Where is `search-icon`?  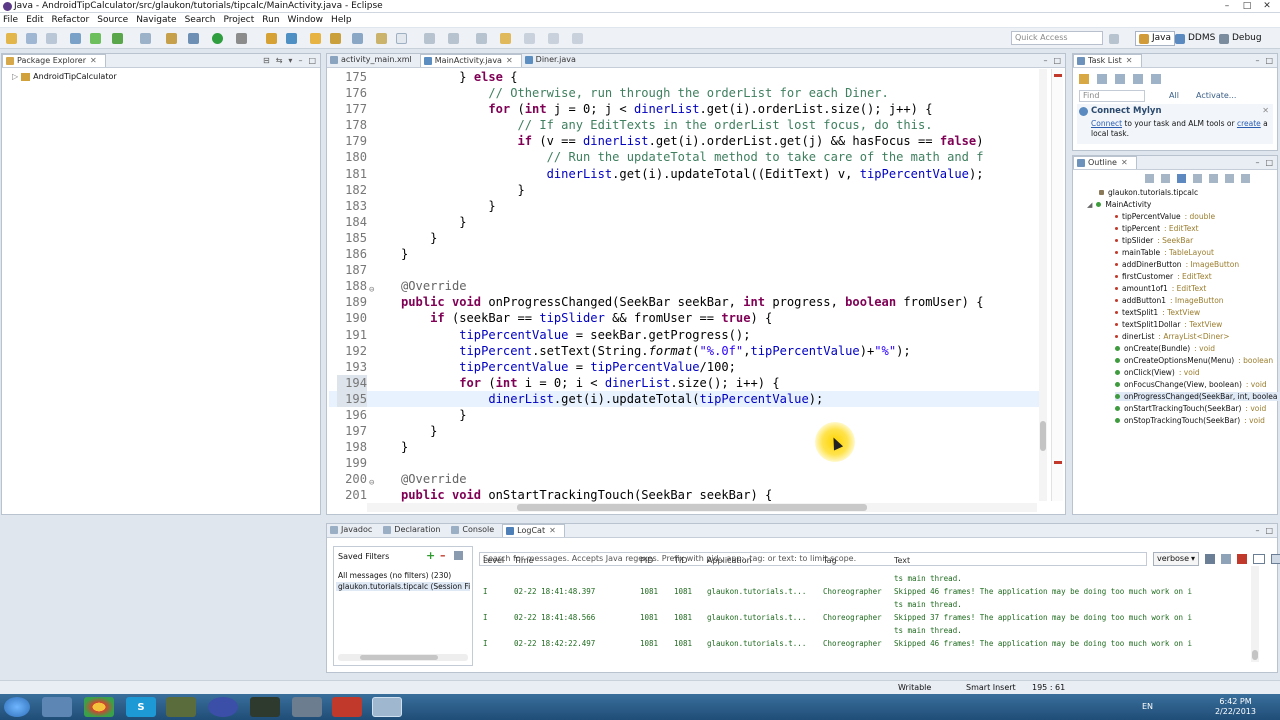 search-icon is located at coordinates (357, 38).